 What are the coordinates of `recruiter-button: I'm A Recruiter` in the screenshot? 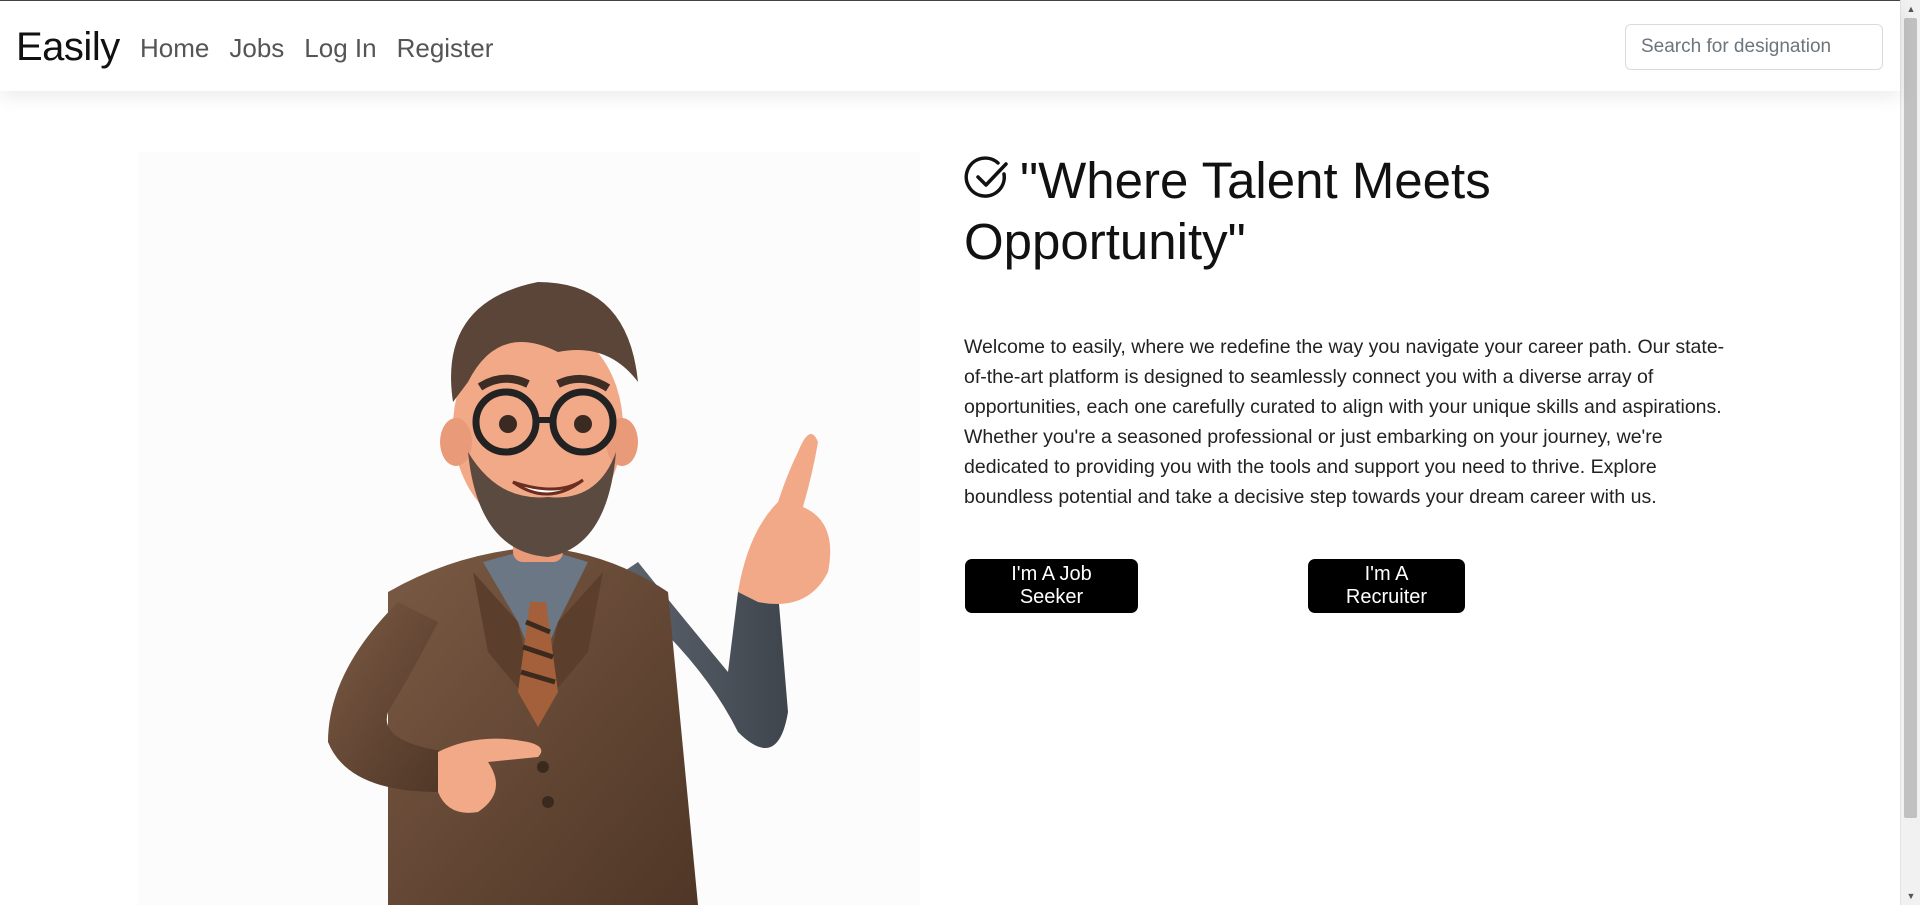 It's located at (1386, 586).